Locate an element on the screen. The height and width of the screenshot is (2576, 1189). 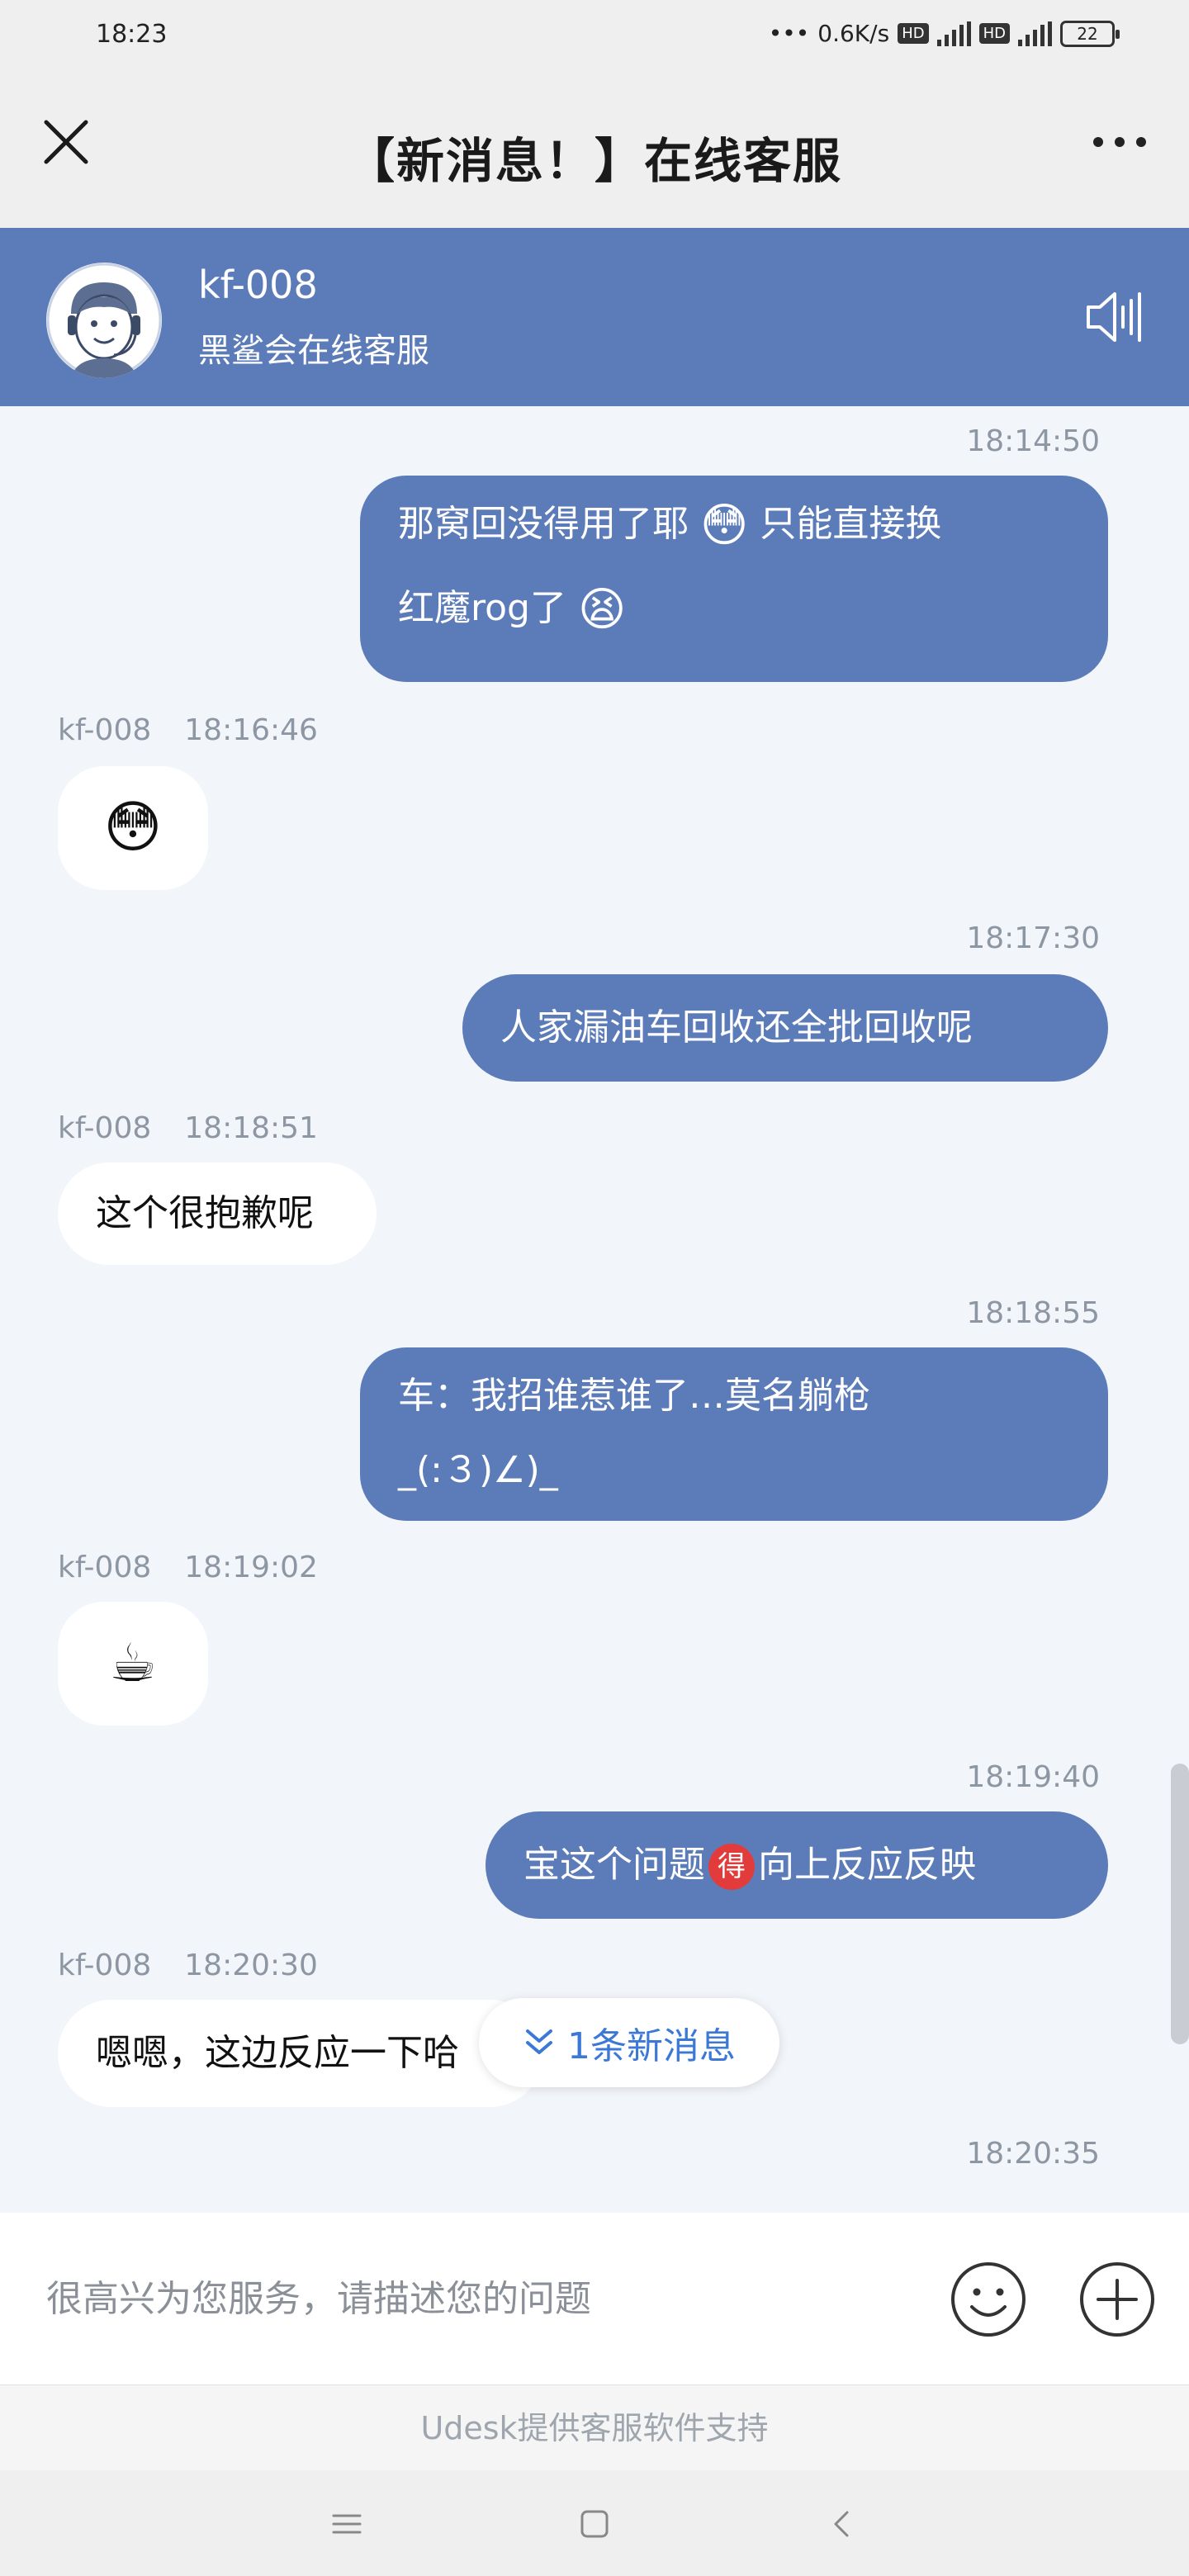
message-text: 人家漏油车回收还全批回收呢 is located at coordinates (736, 1027).